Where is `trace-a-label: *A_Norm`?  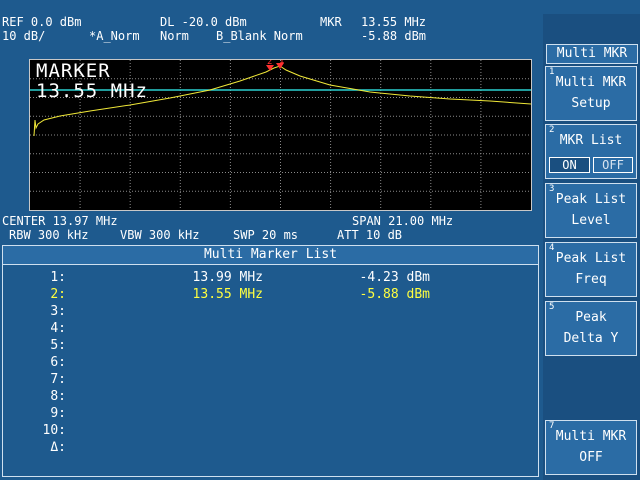
trace-a-label: *A_Norm is located at coordinates (114, 36).